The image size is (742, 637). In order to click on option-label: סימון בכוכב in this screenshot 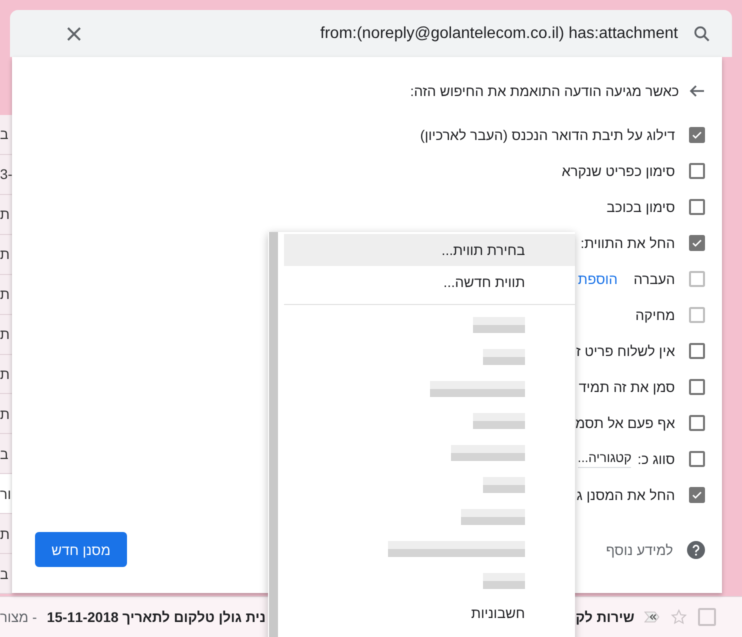, I will do `click(640, 207)`.